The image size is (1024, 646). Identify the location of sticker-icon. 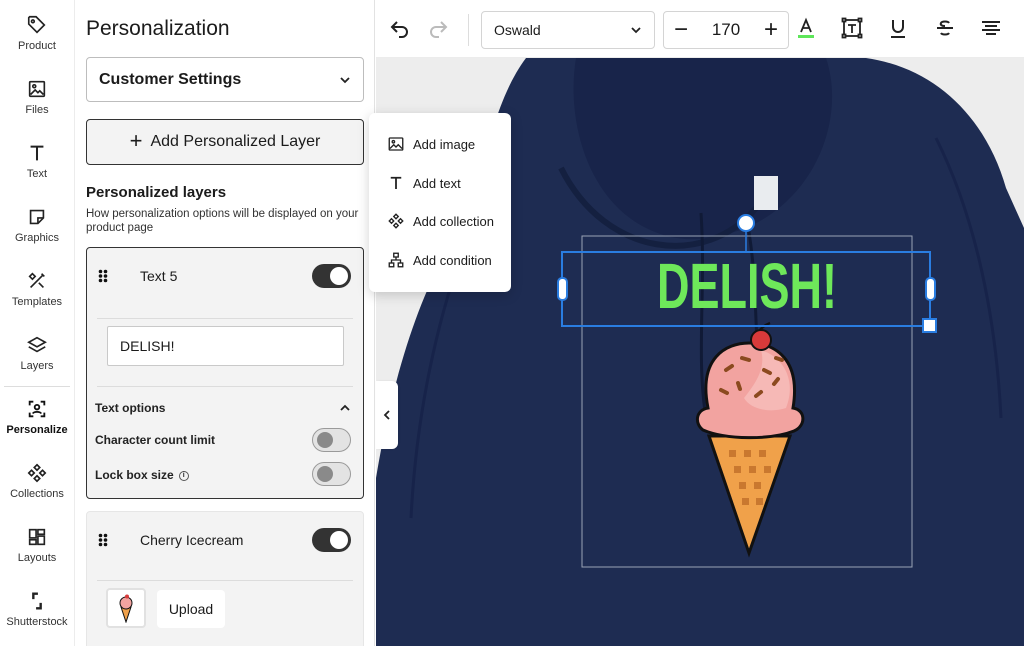
(37, 217).